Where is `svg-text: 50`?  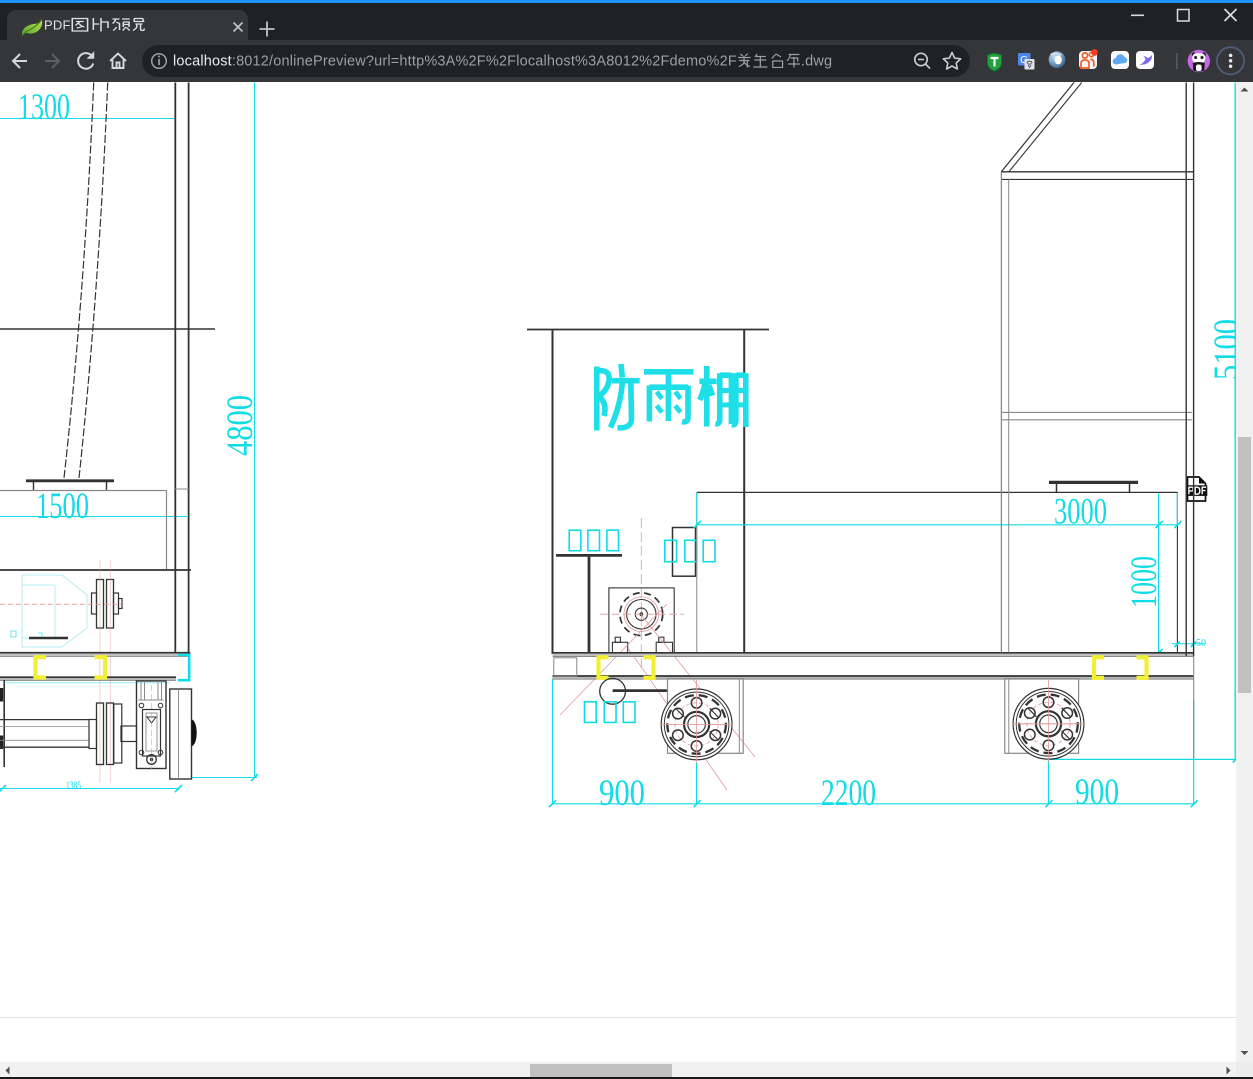
svg-text: 50 is located at coordinates (1201, 643).